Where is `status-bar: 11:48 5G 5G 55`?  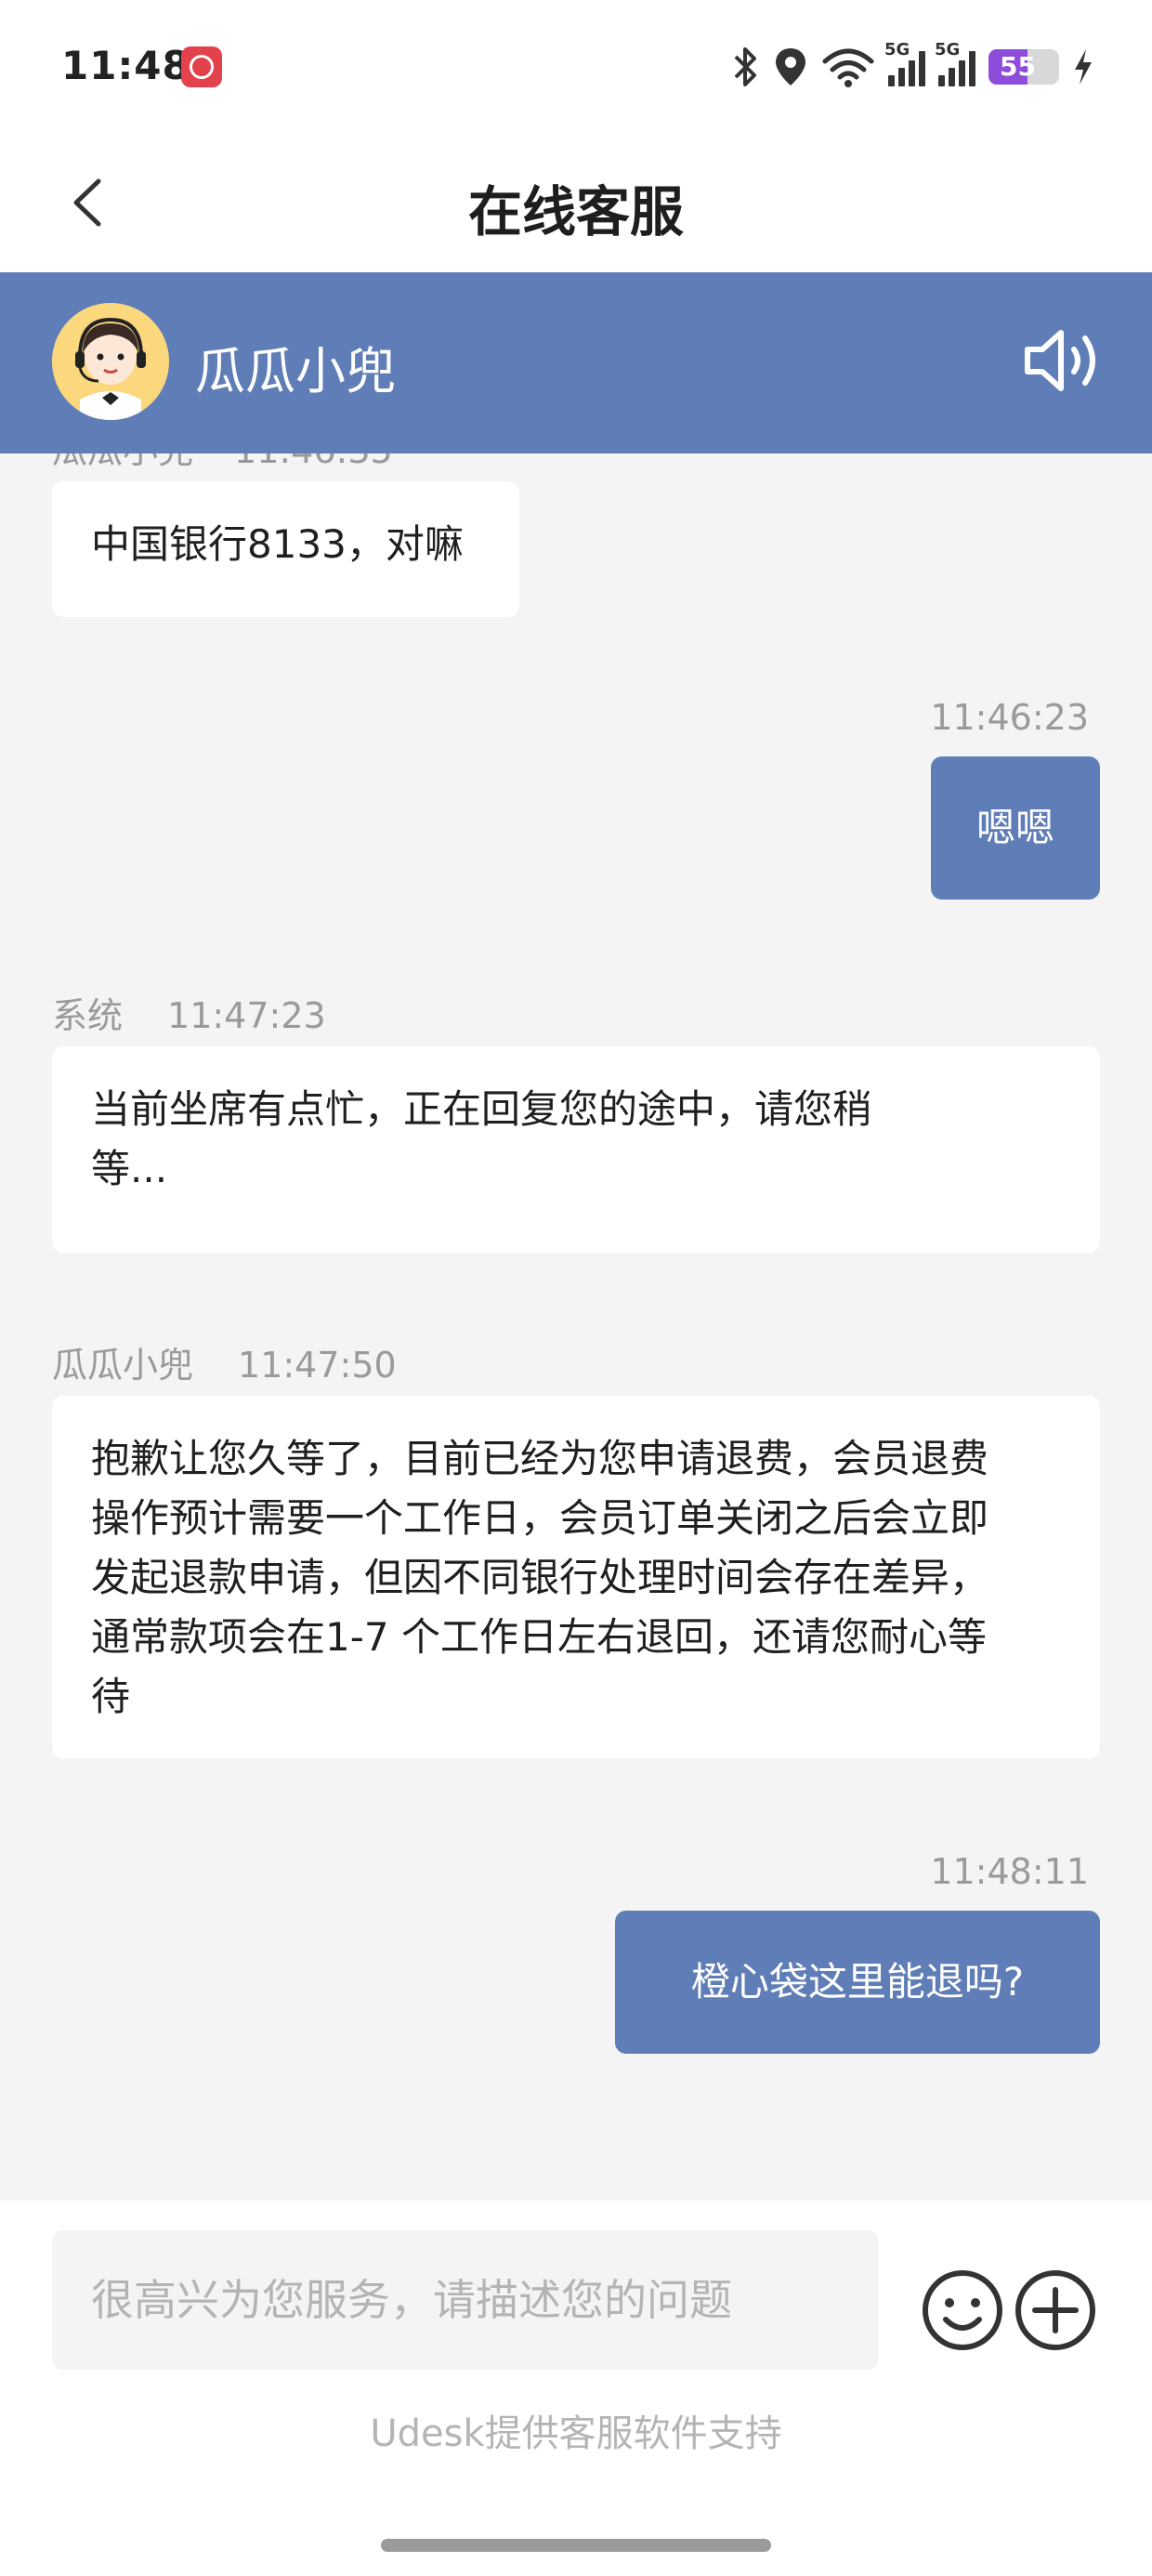
status-bar: 11:48 5G 5G 55 is located at coordinates (576, 67).